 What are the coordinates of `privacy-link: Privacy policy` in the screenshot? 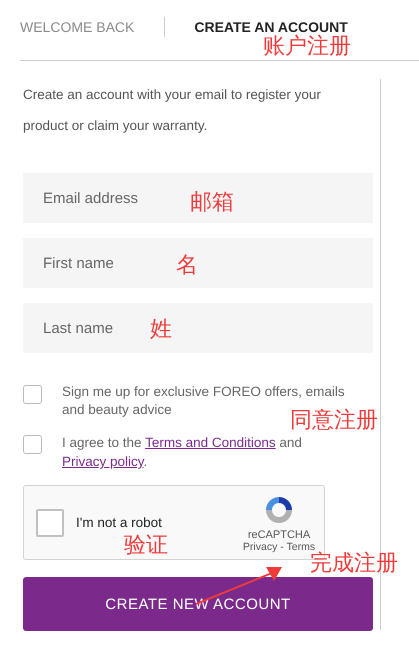 It's located at (103, 461).